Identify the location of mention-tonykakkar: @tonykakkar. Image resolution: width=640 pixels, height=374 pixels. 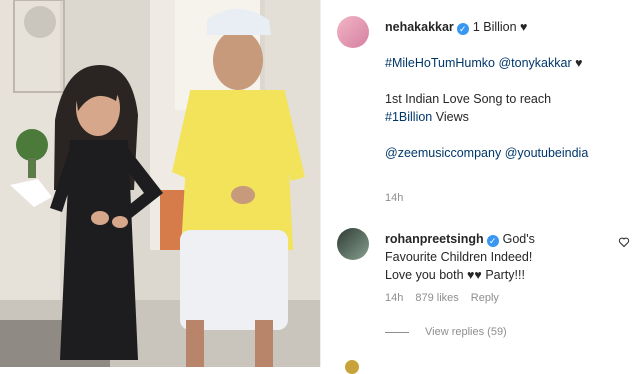
(534, 63).